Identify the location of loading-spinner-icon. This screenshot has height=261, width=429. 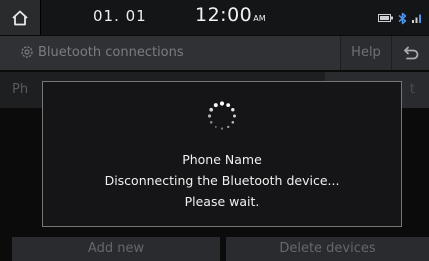
(221, 115).